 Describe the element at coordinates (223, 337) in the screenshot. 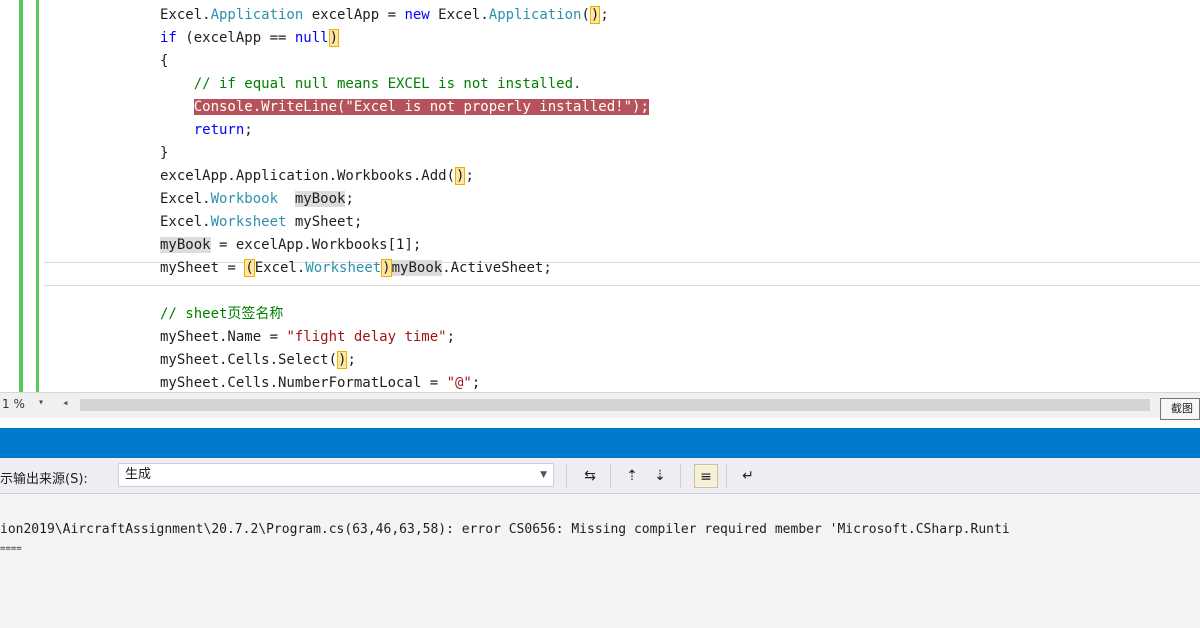

I see `code-token: mySheet.Name =` at that location.